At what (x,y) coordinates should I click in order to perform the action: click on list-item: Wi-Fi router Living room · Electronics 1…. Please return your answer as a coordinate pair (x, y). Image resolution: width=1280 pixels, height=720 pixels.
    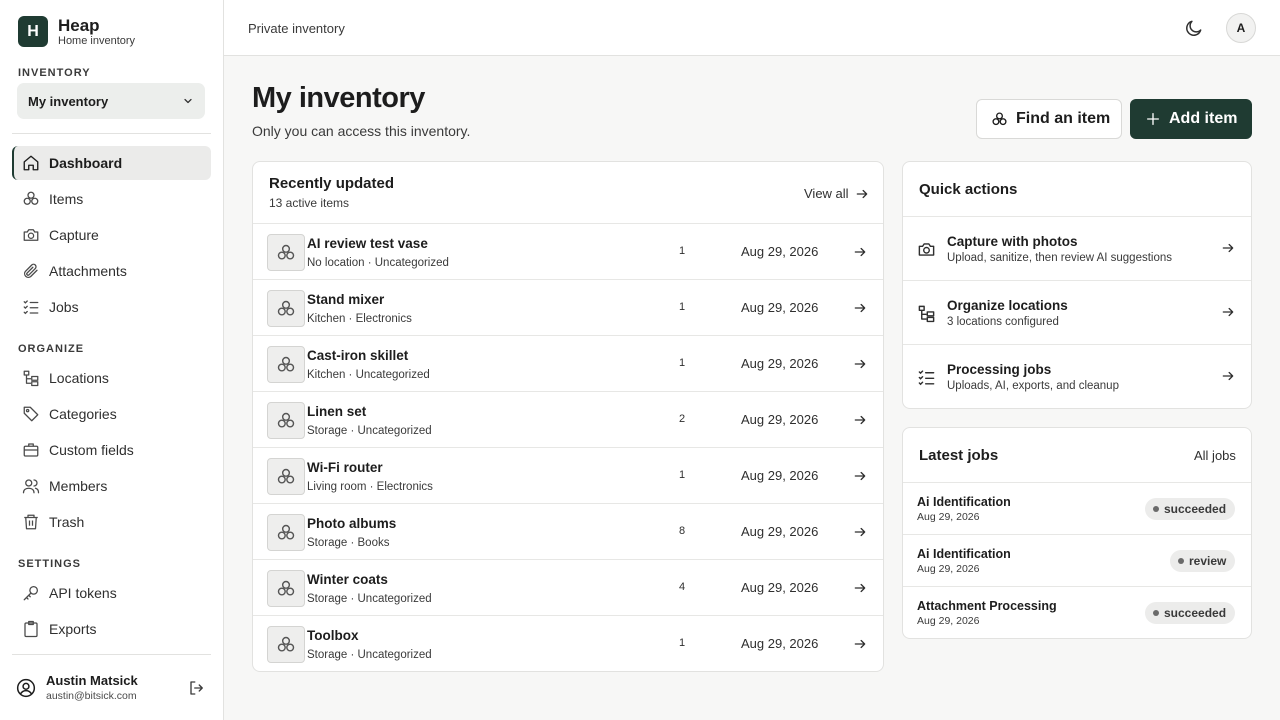
    Looking at the image, I should click on (568, 475).